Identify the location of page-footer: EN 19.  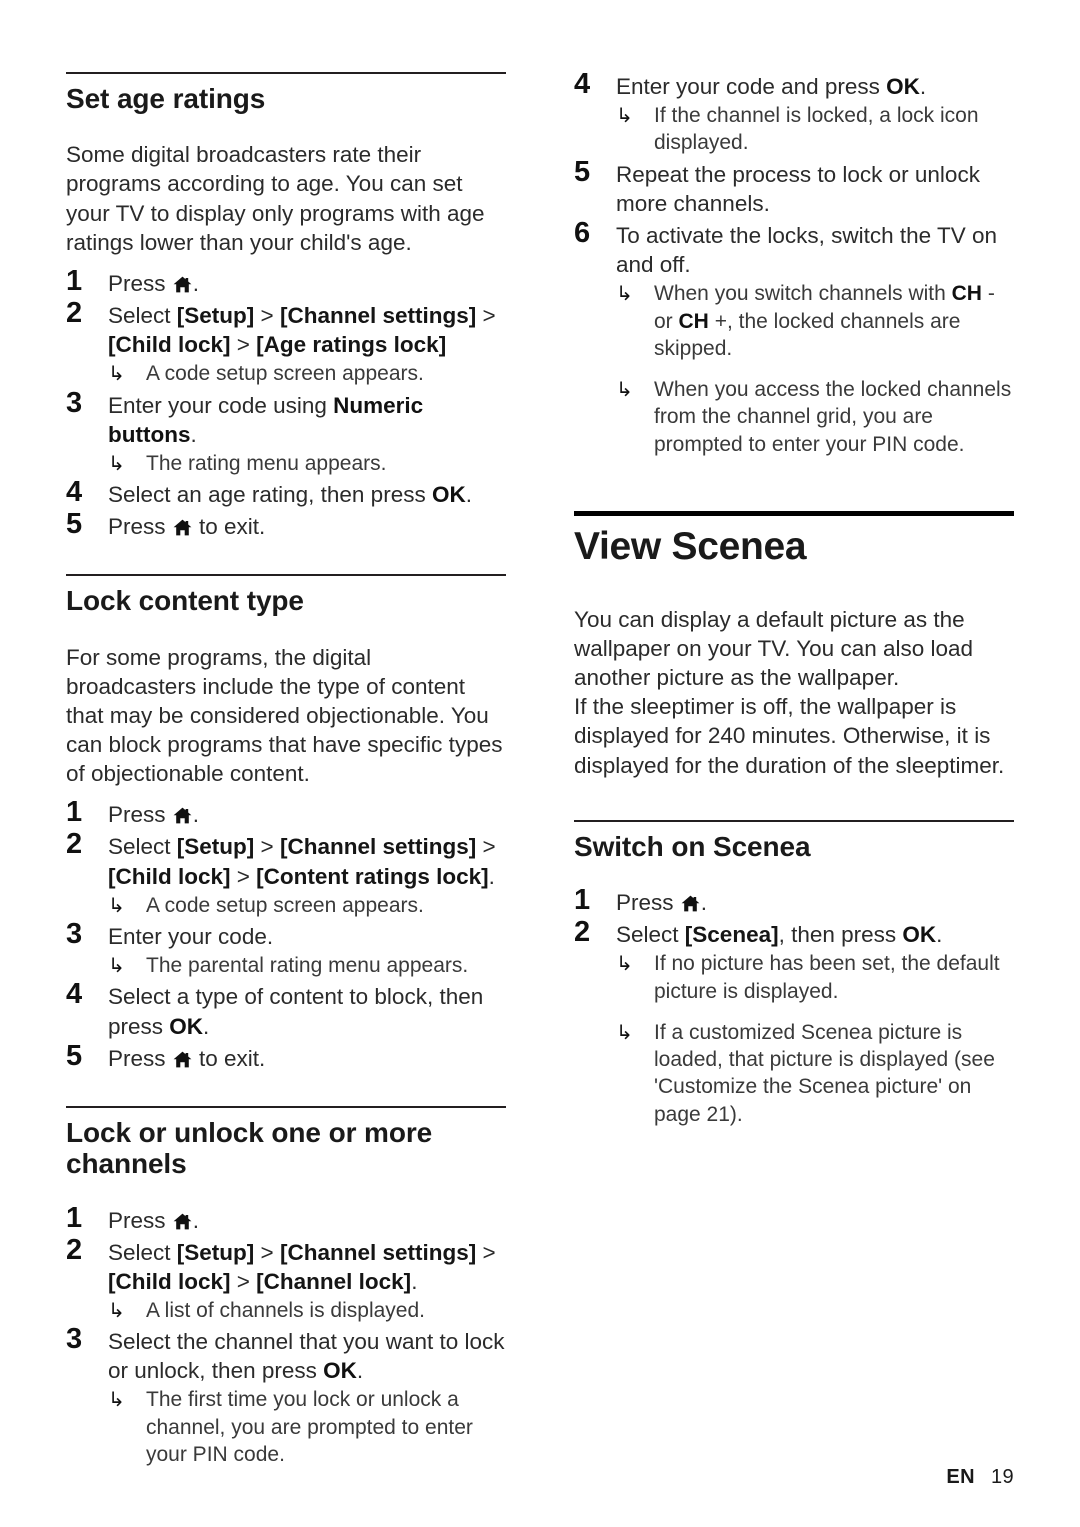
(980, 1477).